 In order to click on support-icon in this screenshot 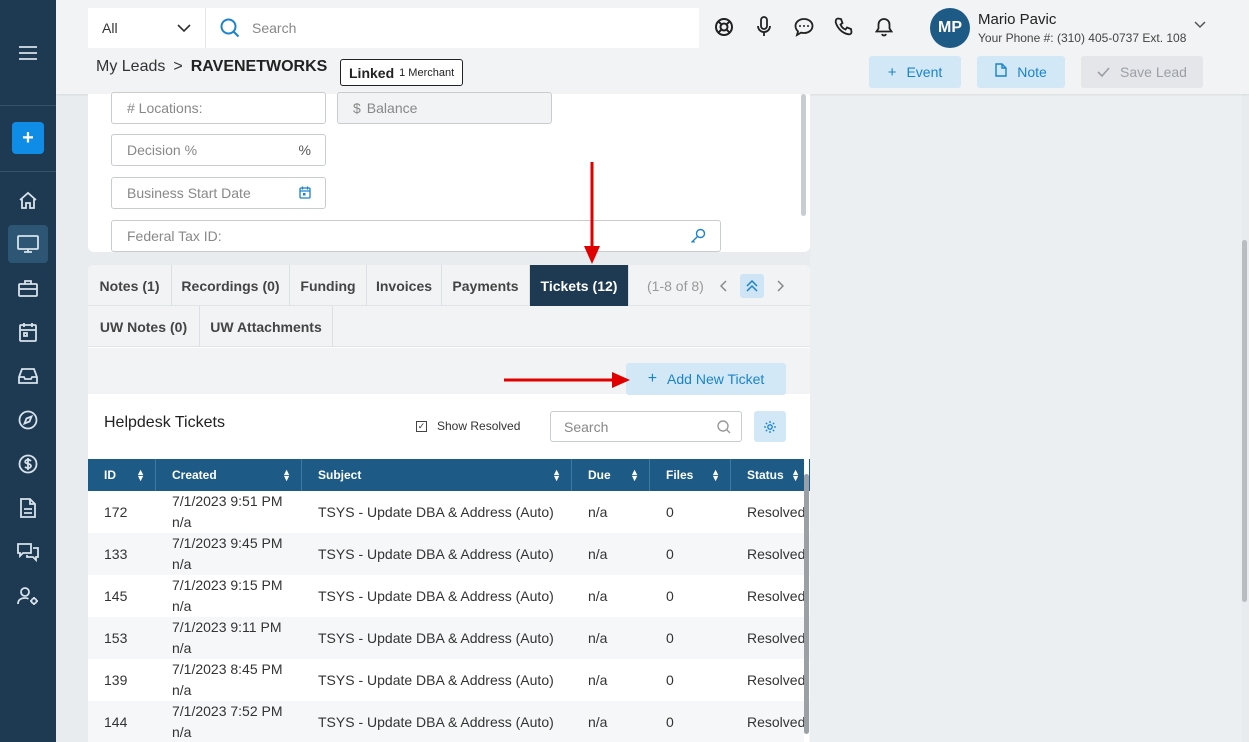, I will do `click(724, 27)`.